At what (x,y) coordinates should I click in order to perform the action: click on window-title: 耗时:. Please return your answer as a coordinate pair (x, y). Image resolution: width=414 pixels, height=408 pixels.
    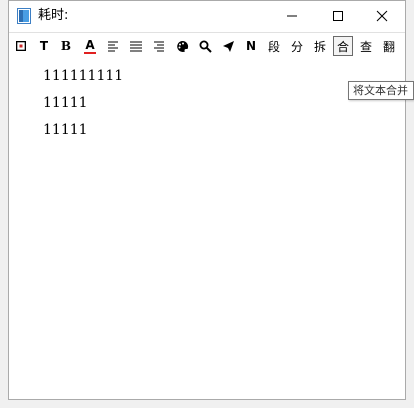
    Looking at the image, I should click on (53, 15).